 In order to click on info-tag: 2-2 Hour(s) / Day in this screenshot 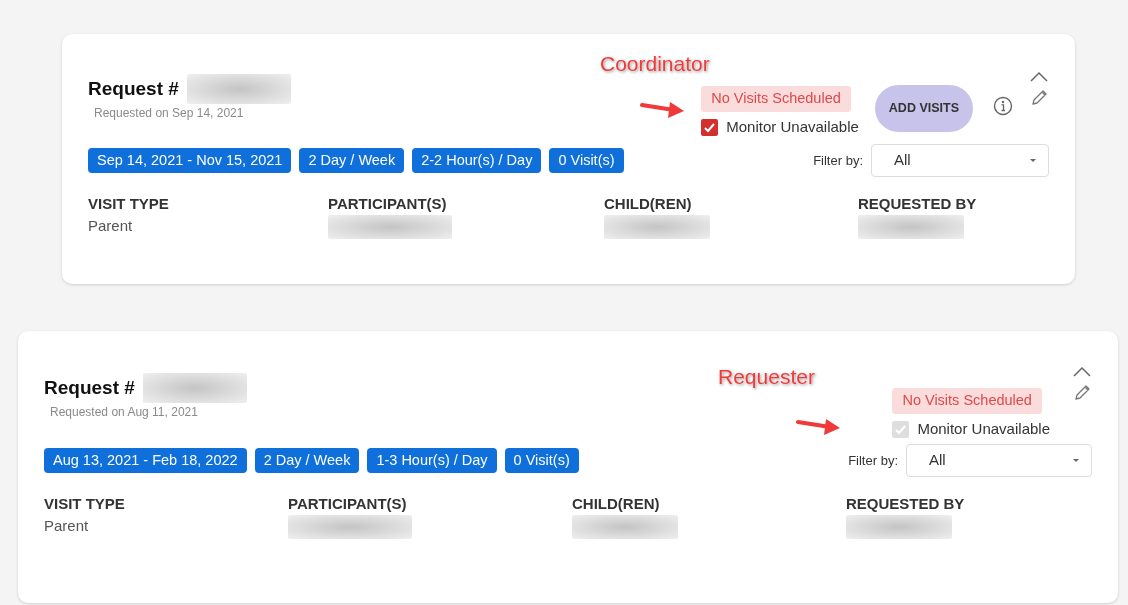, I will do `click(477, 160)`.